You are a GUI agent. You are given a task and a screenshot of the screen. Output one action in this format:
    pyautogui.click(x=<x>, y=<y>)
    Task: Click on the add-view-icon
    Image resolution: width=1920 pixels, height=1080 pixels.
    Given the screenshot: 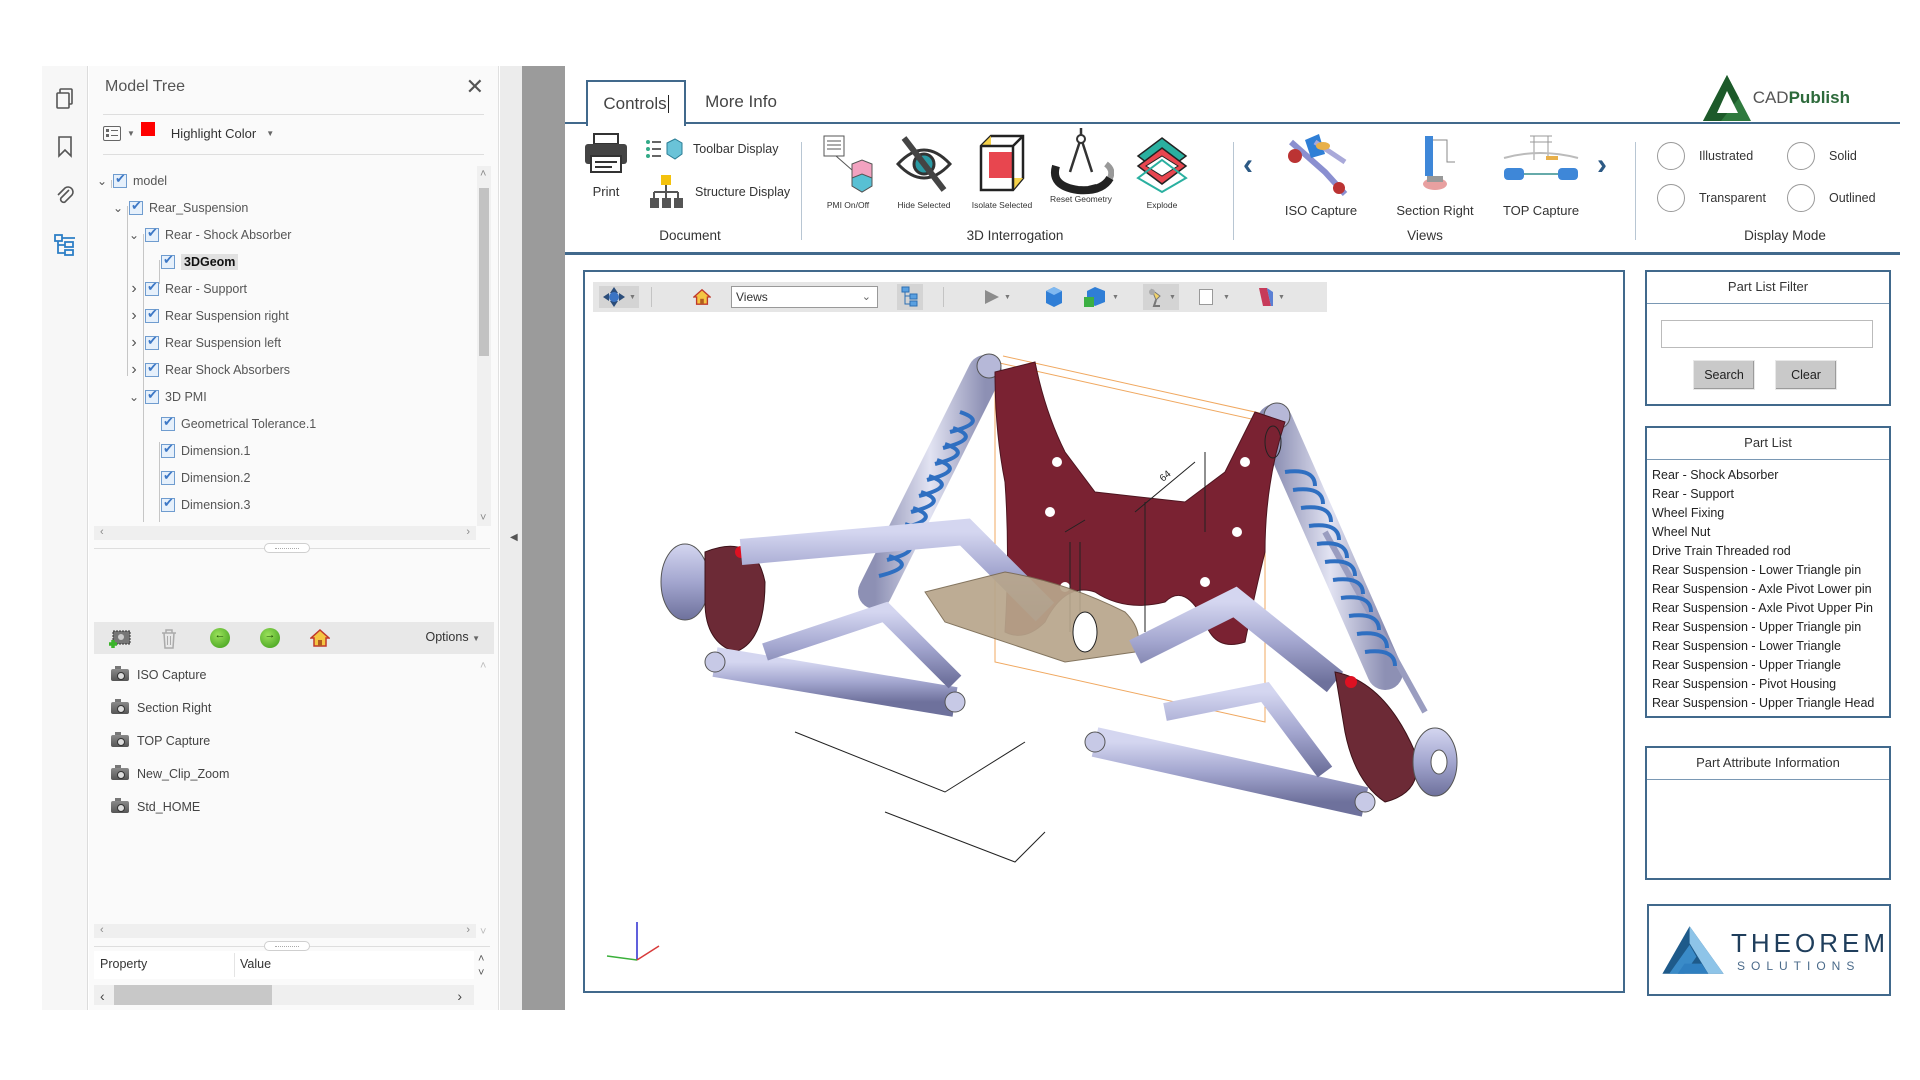 What is the action you would take?
    pyautogui.click(x=119, y=638)
    